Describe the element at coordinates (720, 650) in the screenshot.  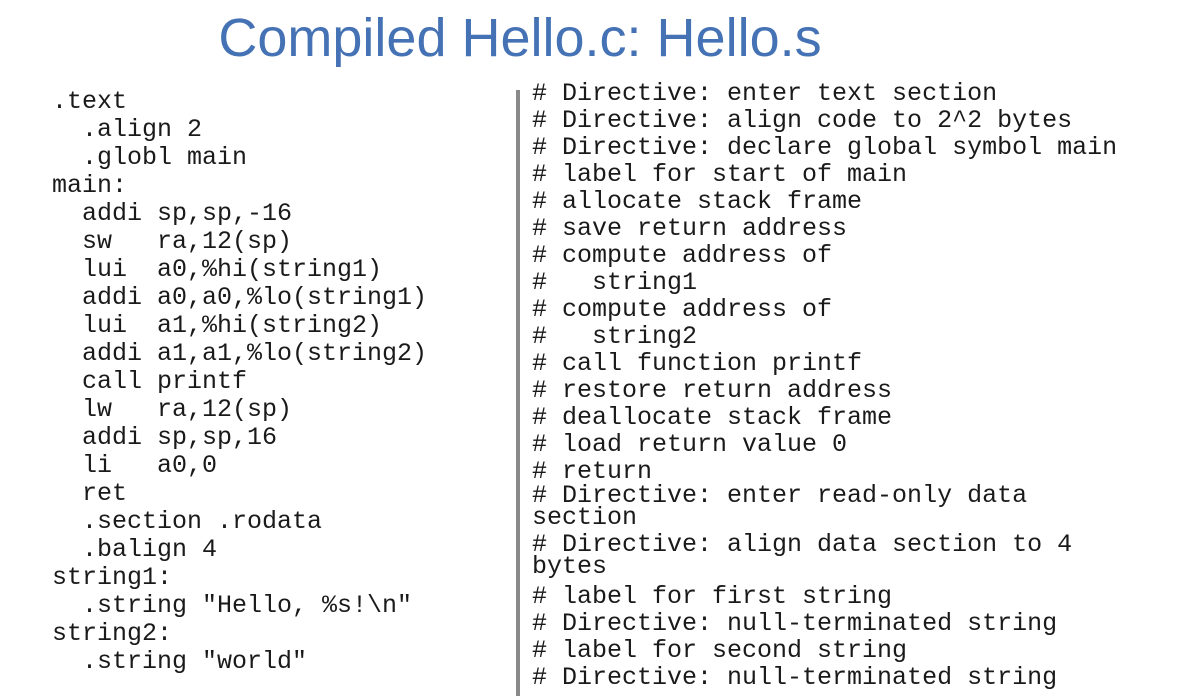
I see `comment-line: # label for second string` at that location.